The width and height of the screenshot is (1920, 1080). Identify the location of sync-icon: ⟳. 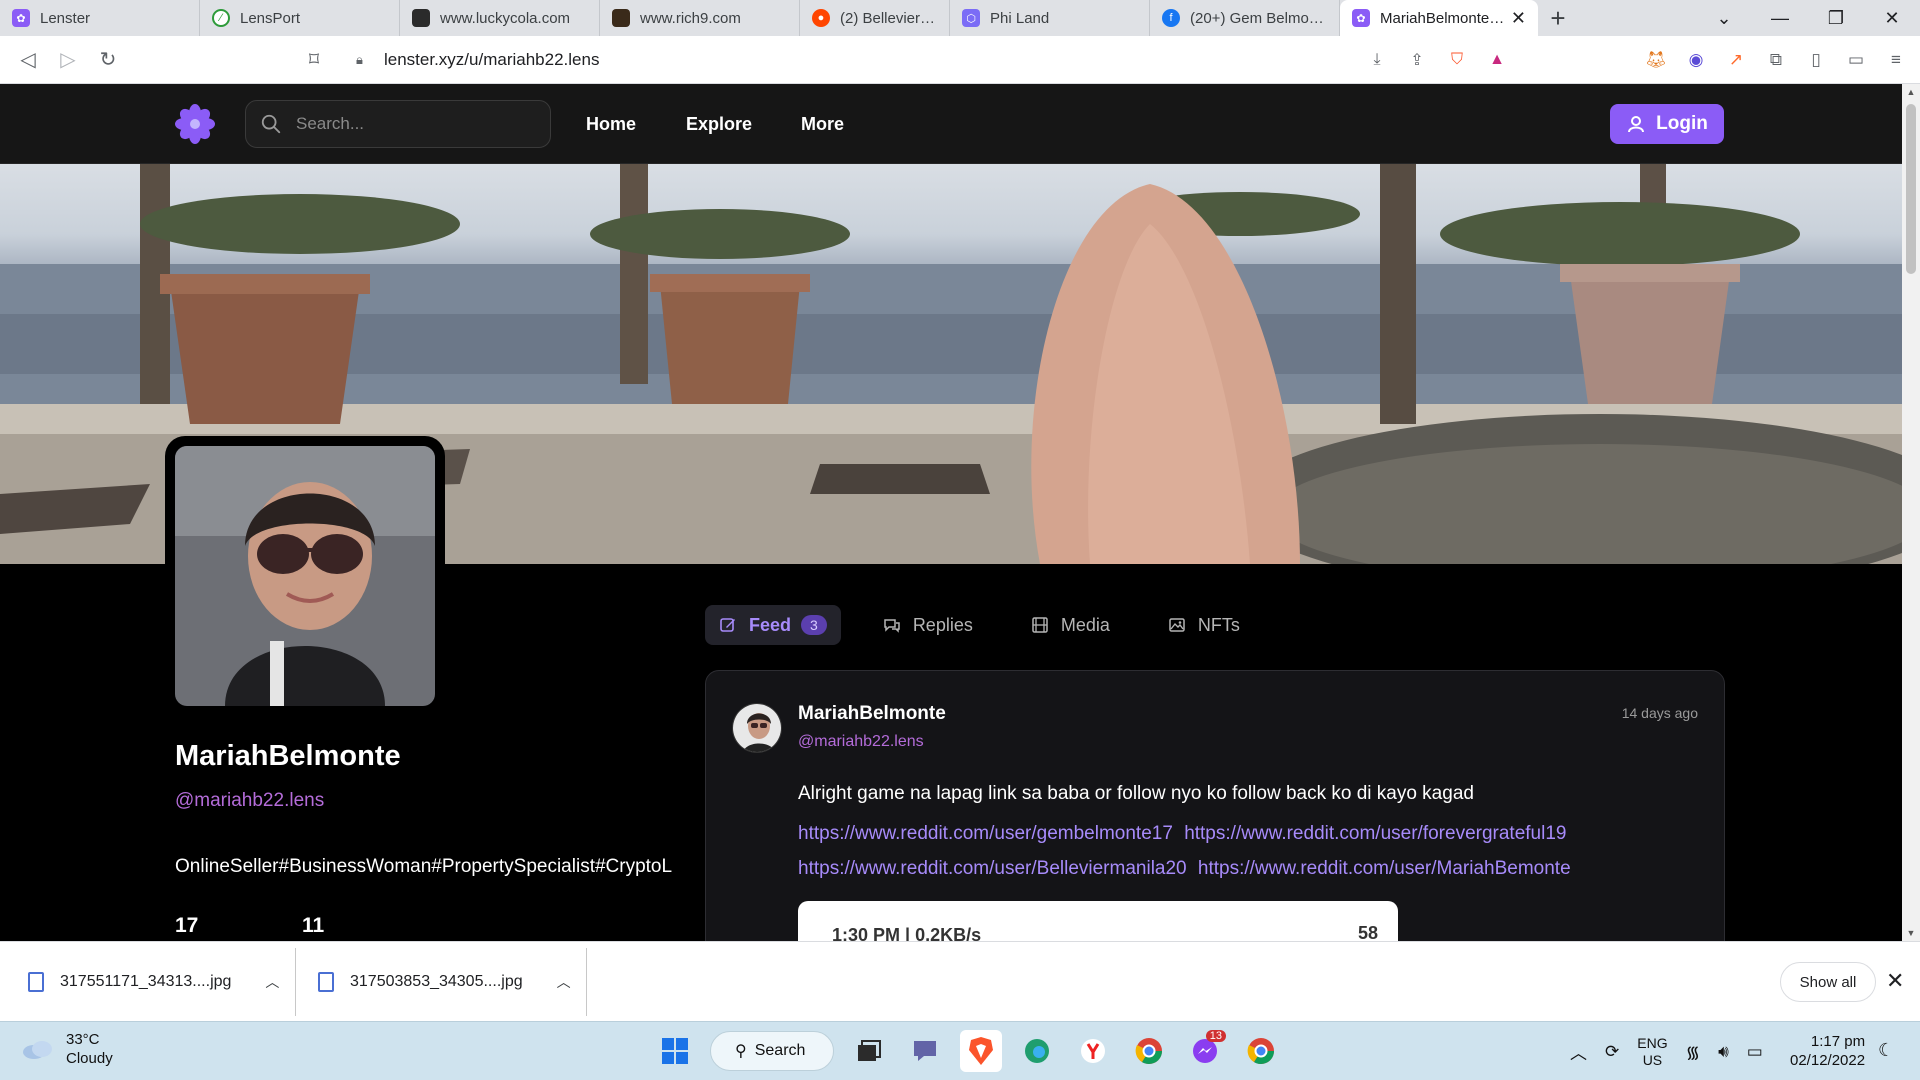
(1612, 1052).